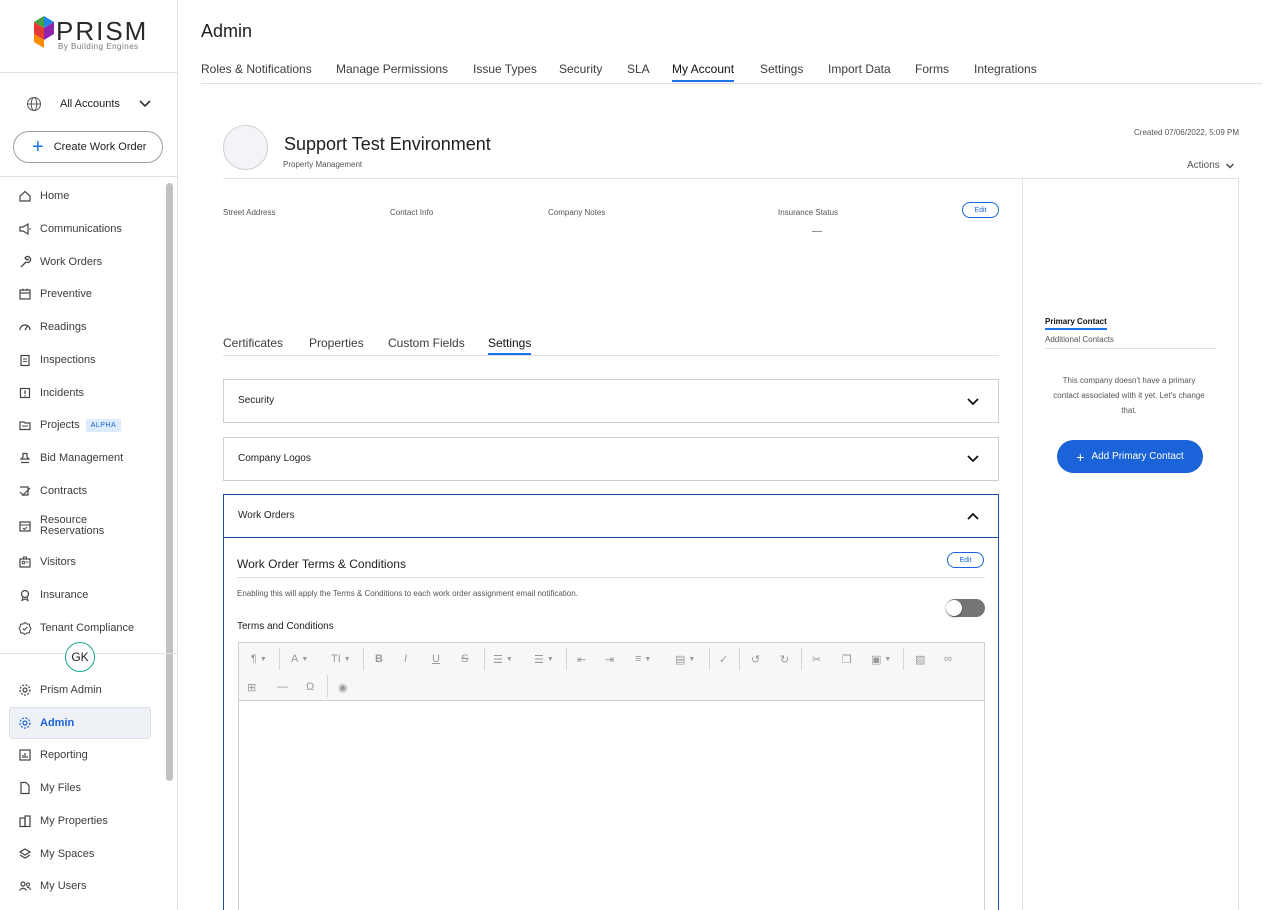 This screenshot has height=910, width=1282. I want to click on tab-import-data: Import Data, so click(859, 71).